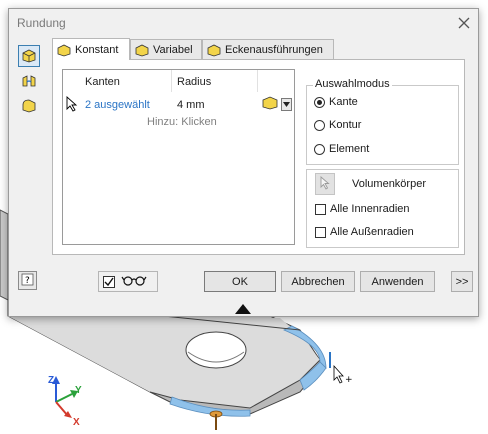 This screenshot has height=434, width=488. Describe the element at coordinates (173, 49) in the screenshot. I see `tab-label: Variabel` at that location.